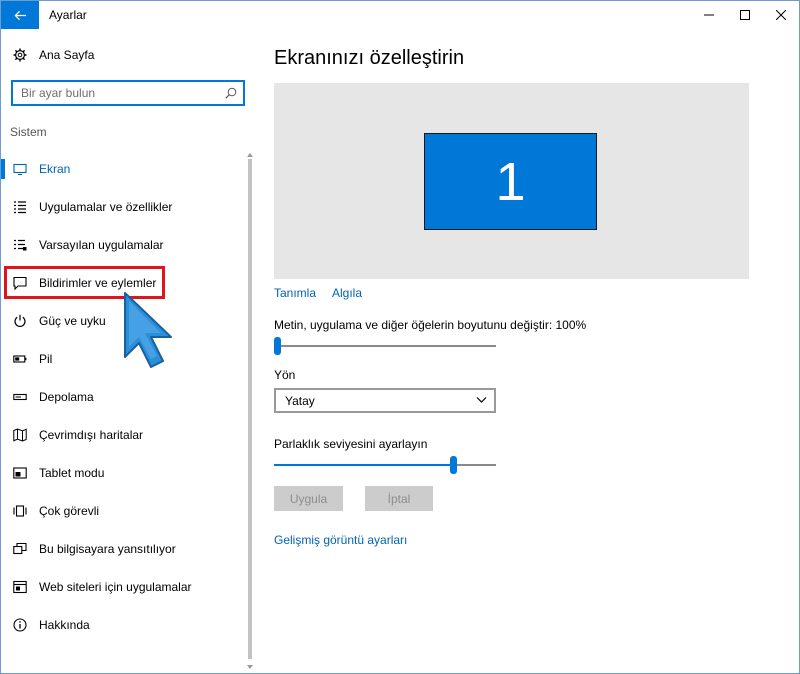 Image resolution: width=800 pixels, height=674 pixels. What do you see at coordinates (400, 15) in the screenshot?
I see `title-bar: Ayarlar` at bounding box center [400, 15].